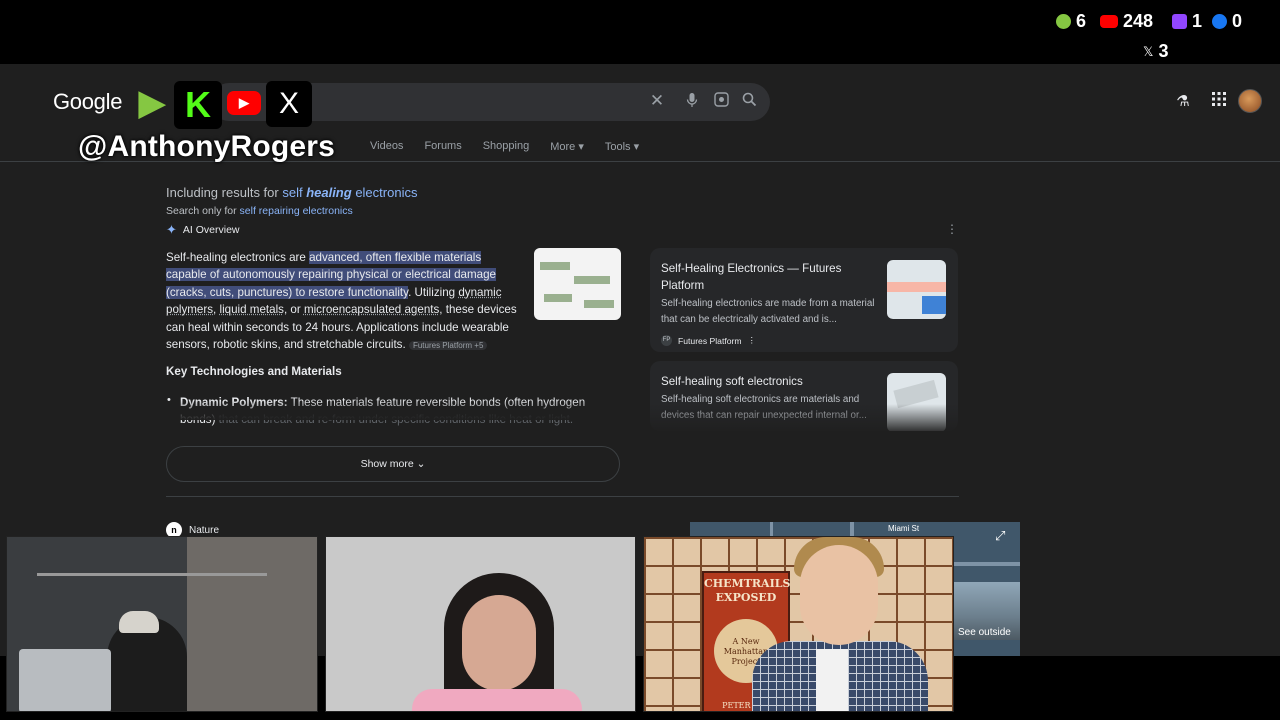 Image resolution: width=1280 pixels, height=720 pixels. I want to click on overview-diagram-thumbnail, so click(577, 284).